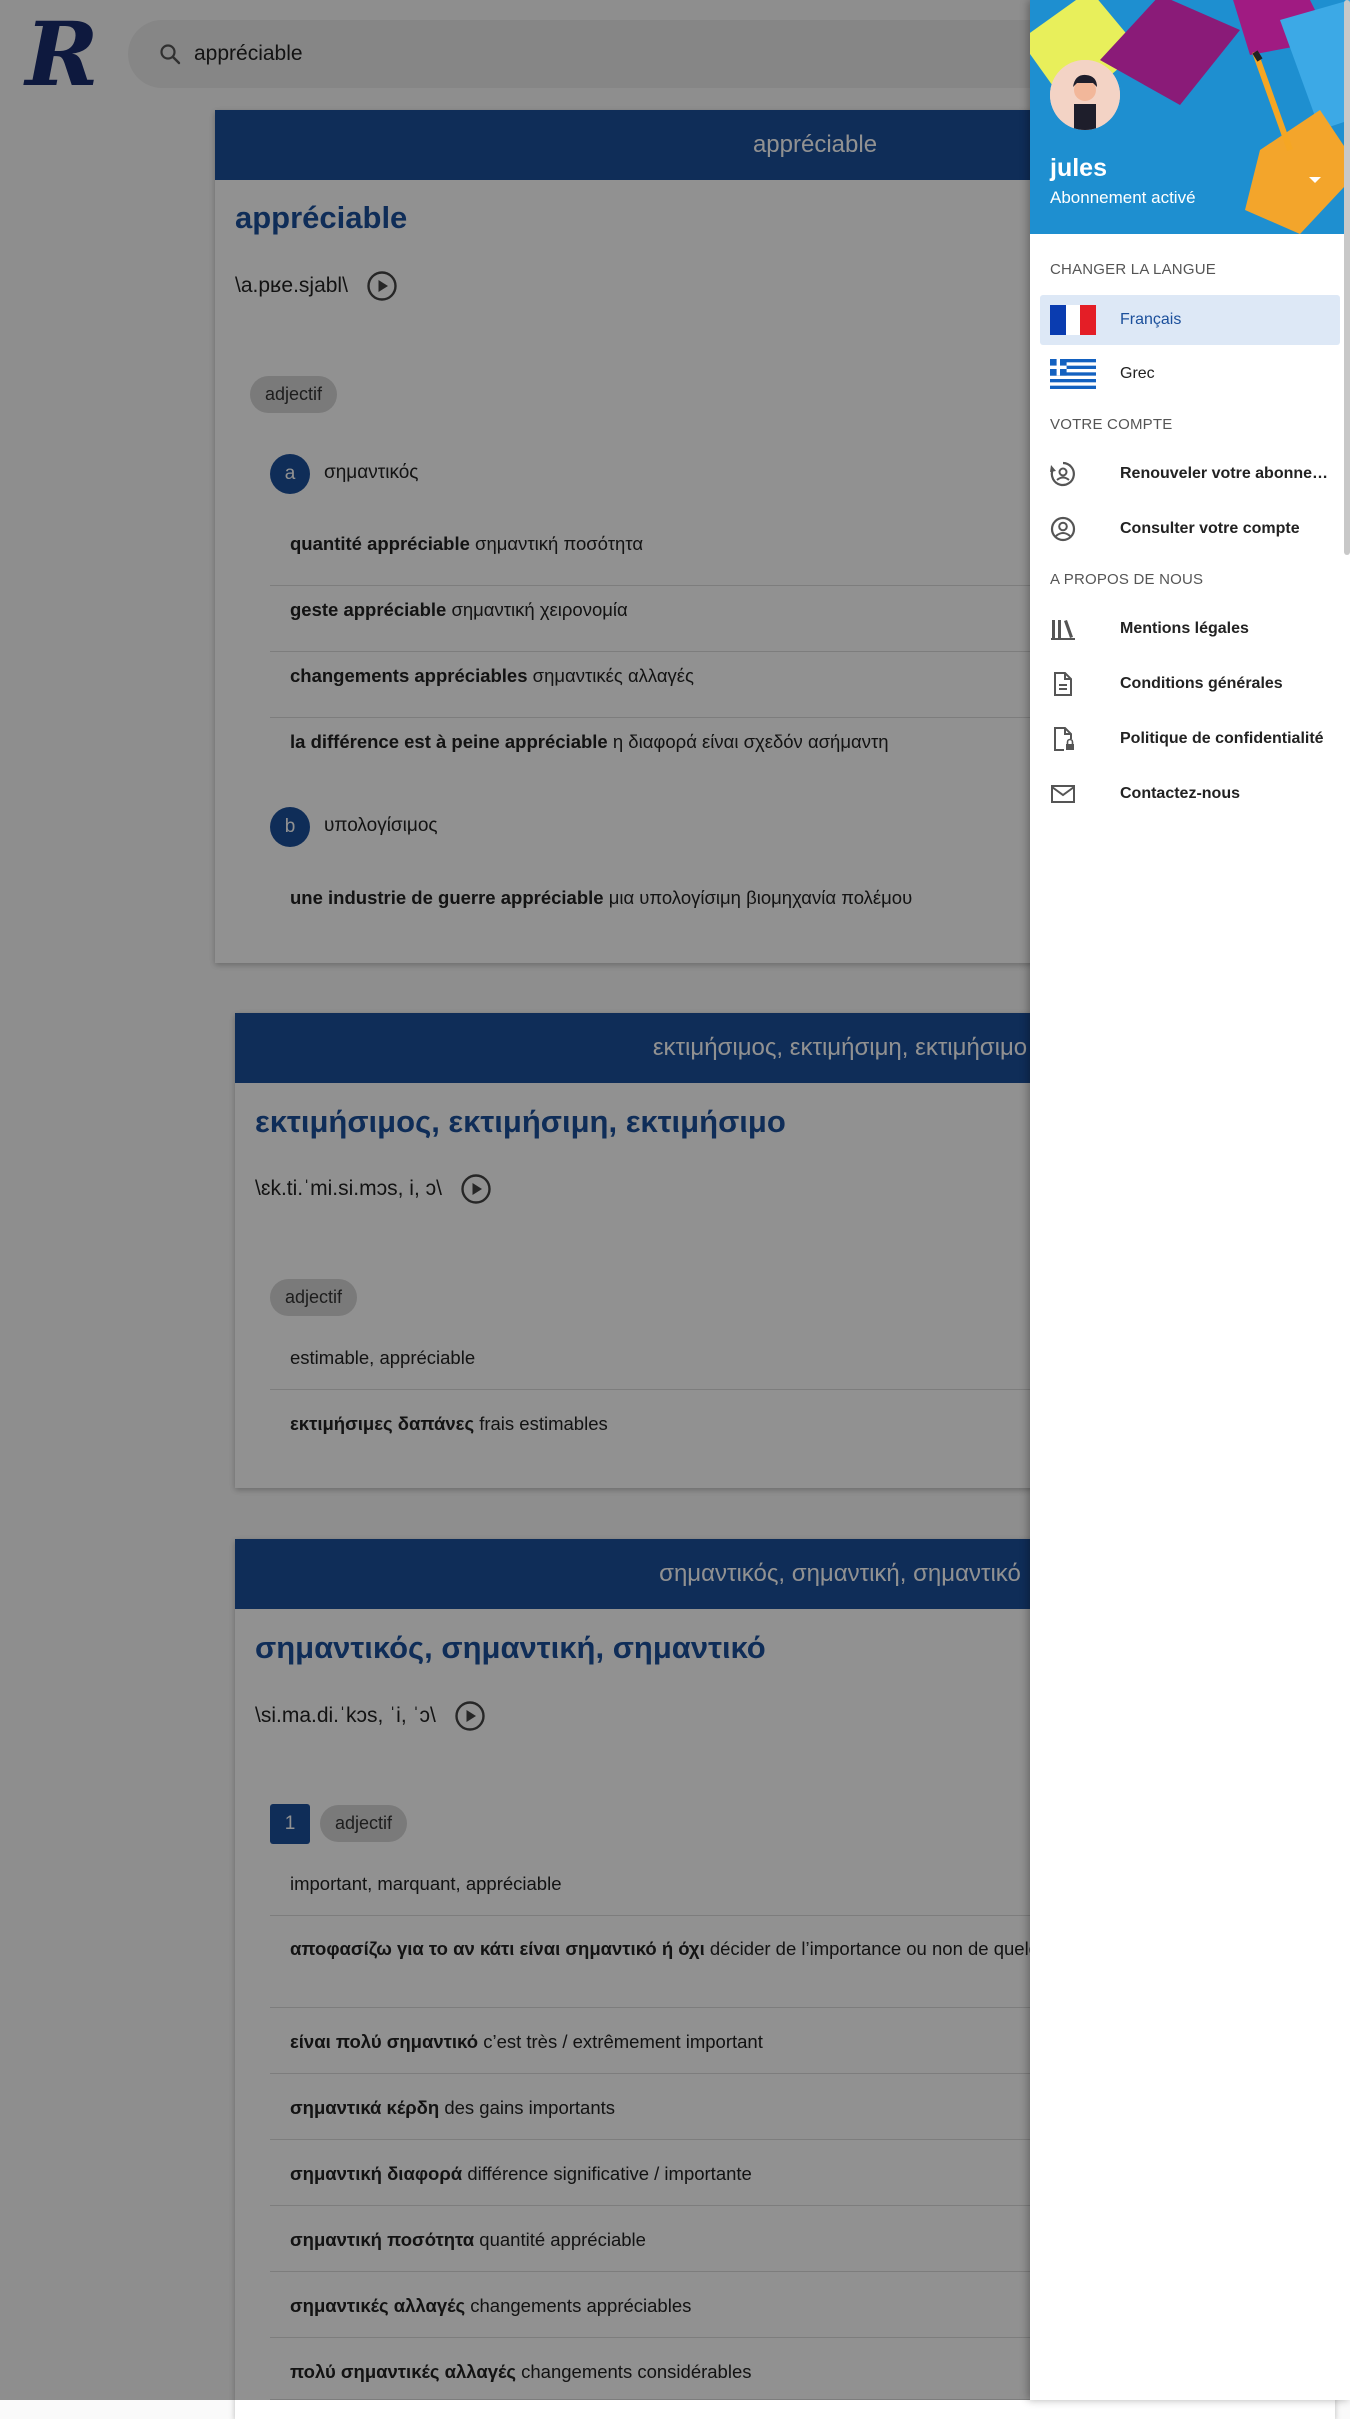  Describe the element at coordinates (1063, 474) in the screenshot. I see `renew-account-icon` at that location.